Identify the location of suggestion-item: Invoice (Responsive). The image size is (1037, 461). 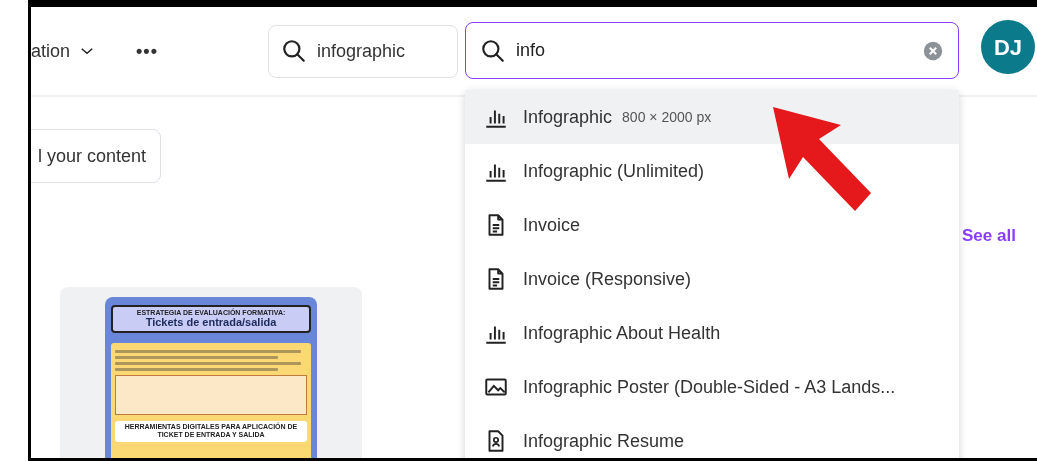
(712, 279).